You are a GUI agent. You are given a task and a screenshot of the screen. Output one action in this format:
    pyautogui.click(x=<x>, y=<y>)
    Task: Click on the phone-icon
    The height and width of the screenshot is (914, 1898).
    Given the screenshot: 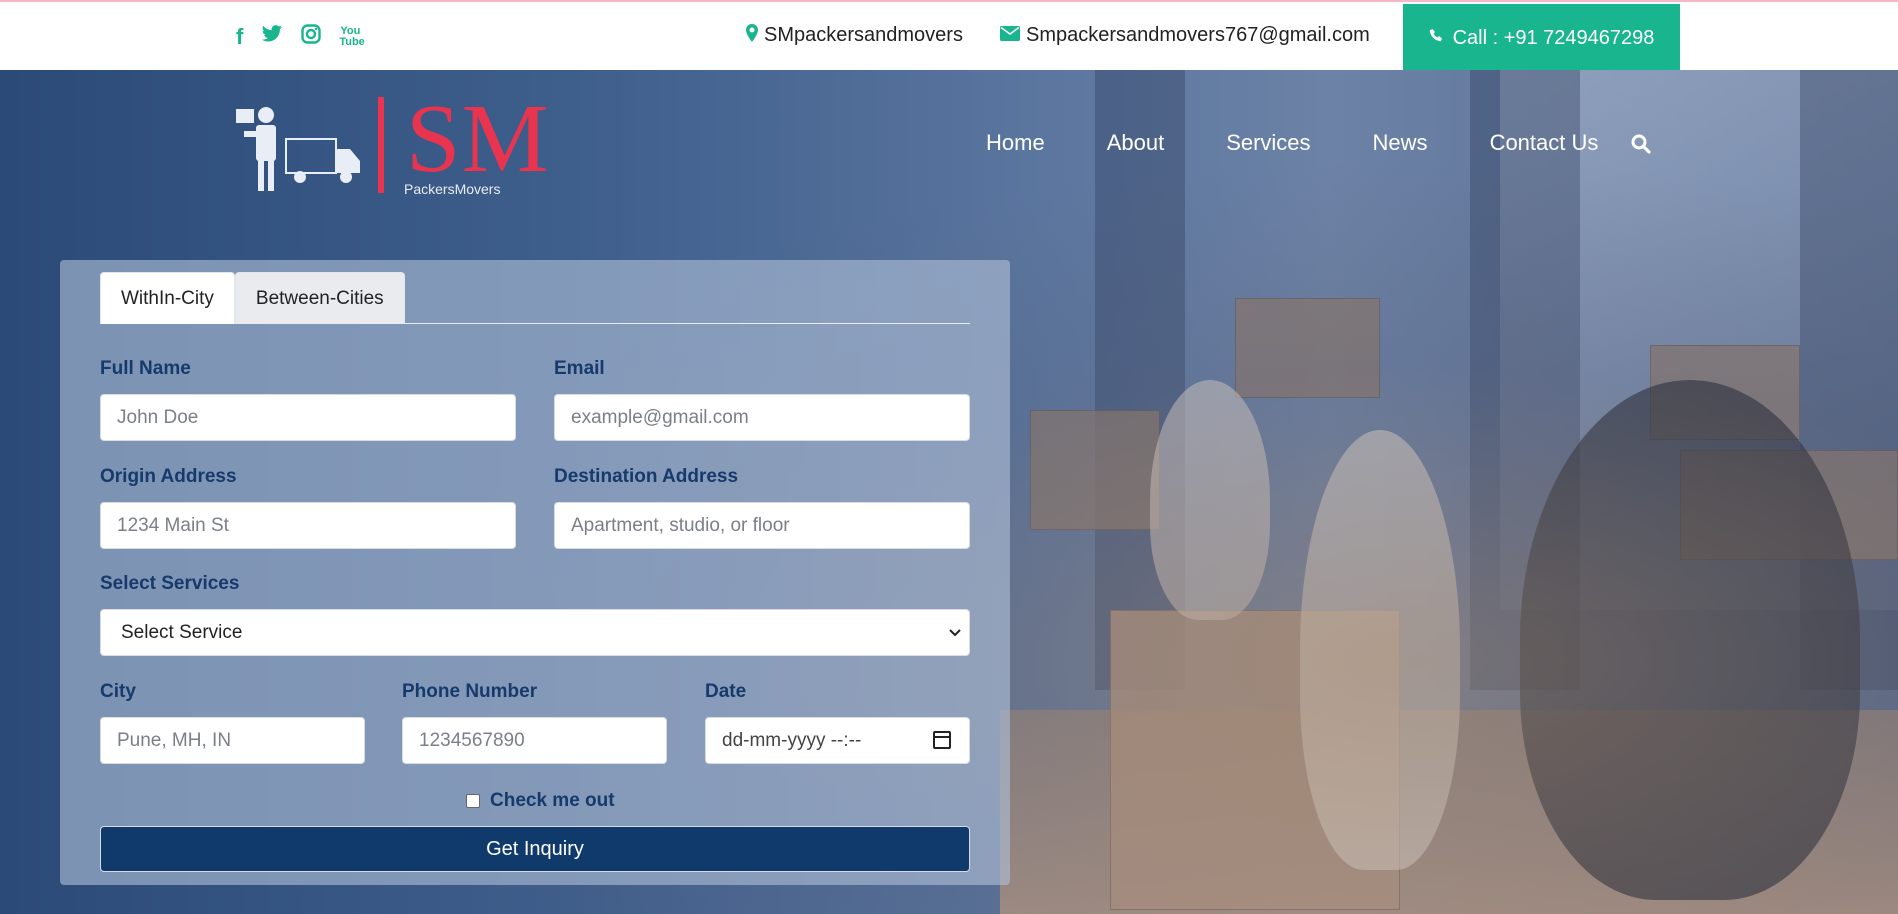 What is the action you would take?
    pyautogui.click(x=1437, y=38)
    